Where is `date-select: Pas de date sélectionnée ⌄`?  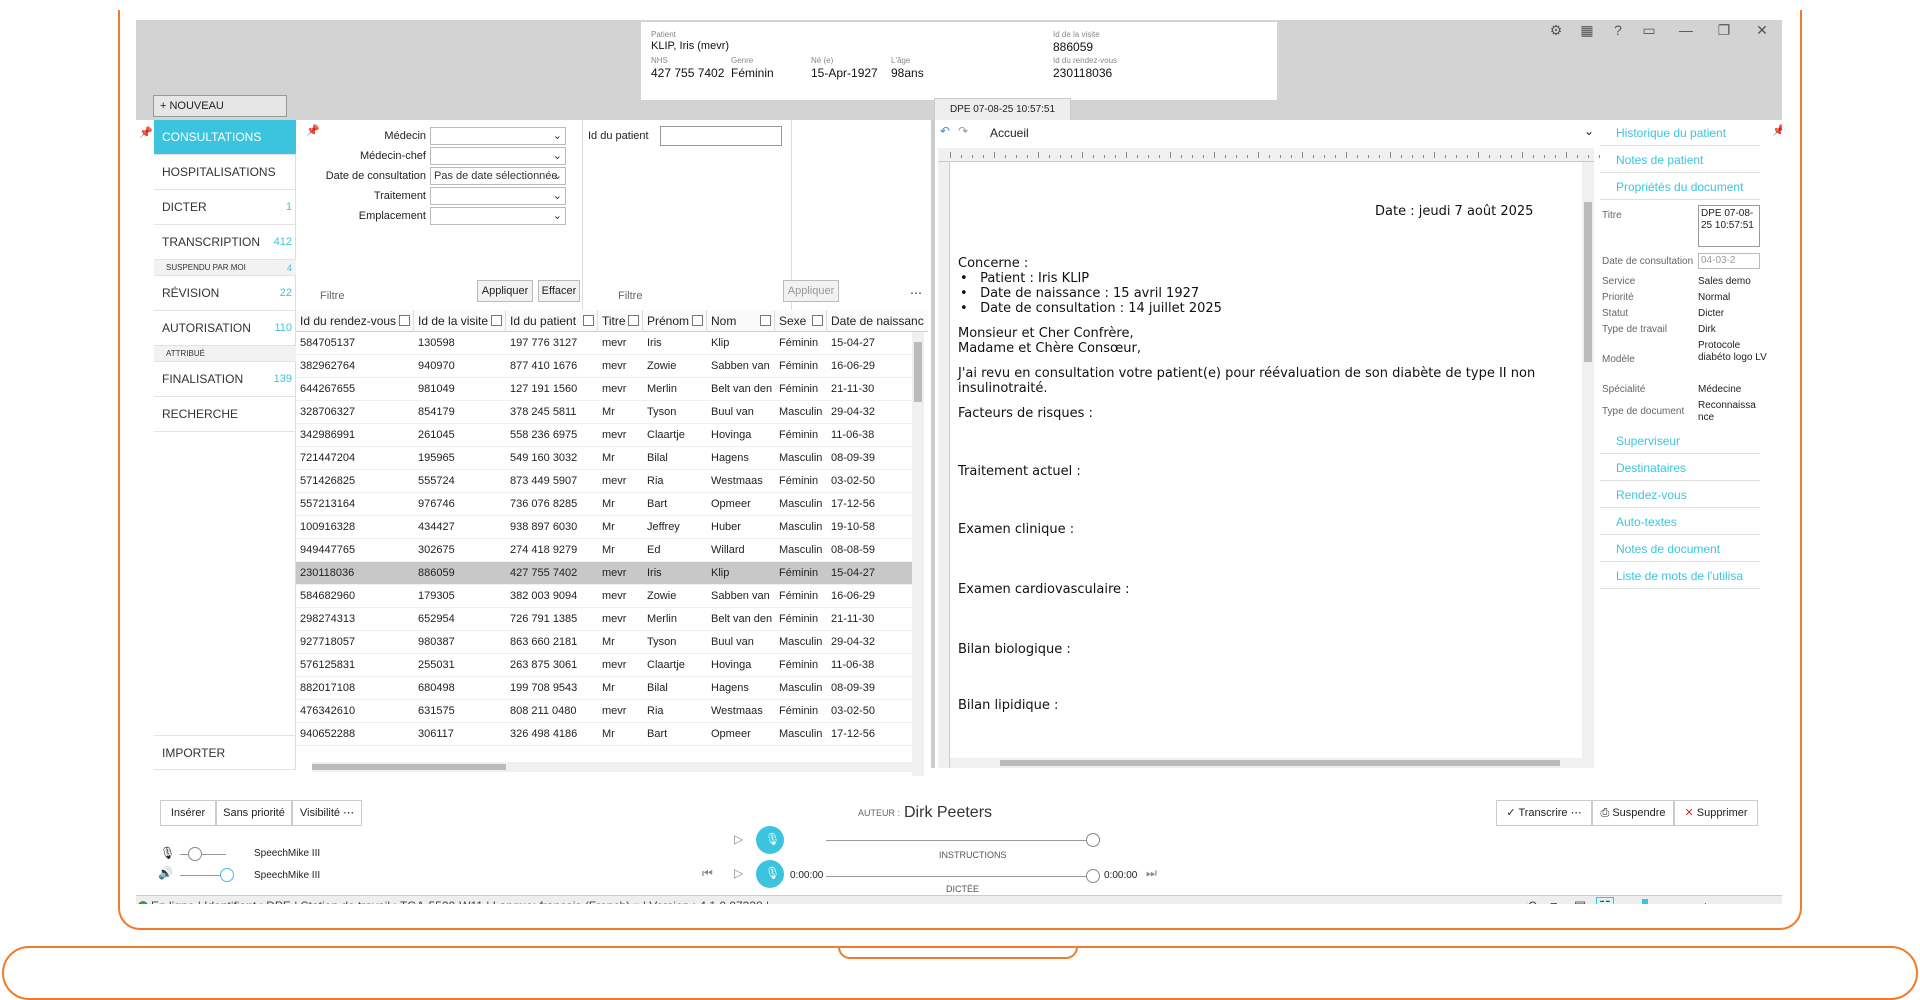 date-select: Pas de date sélectionnée ⌄ is located at coordinates (498, 176).